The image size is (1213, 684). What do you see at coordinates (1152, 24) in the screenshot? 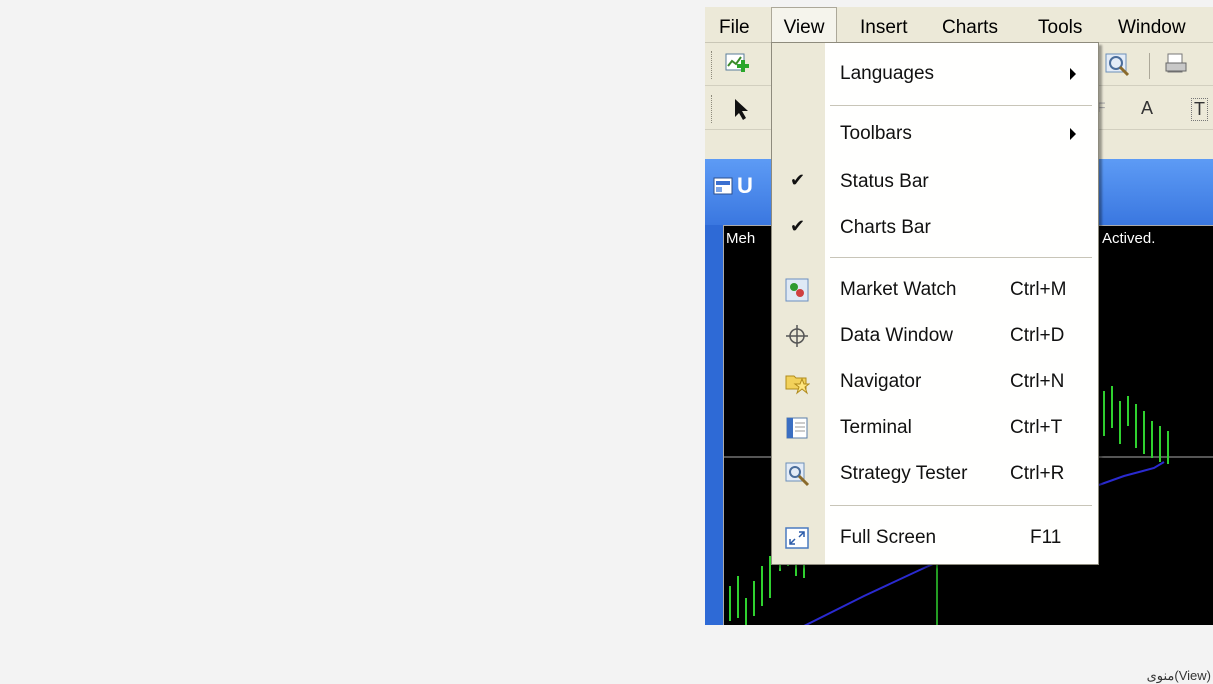
I see `menu-window: Window` at bounding box center [1152, 24].